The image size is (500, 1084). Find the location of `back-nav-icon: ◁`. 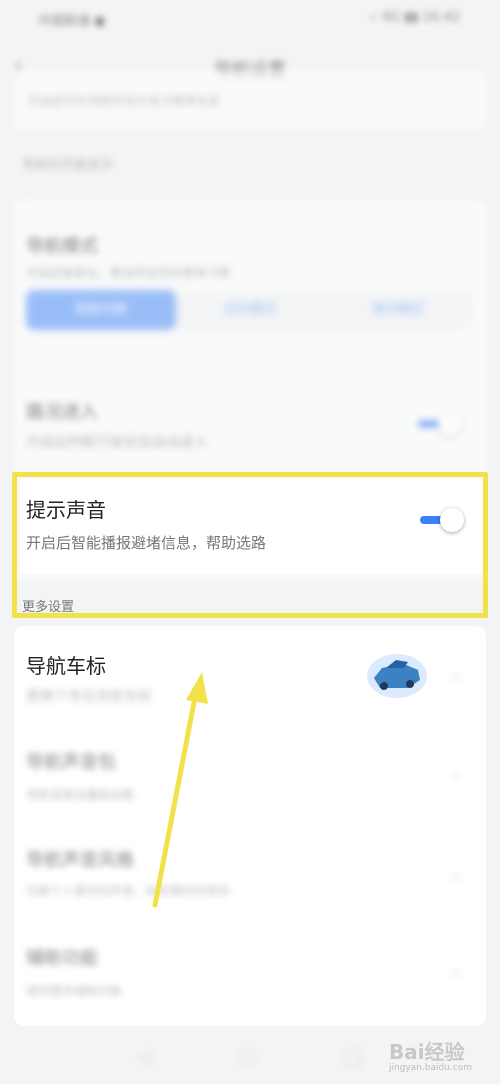

back-nav-icon: ◁ is located at coordinates (143, 1056).